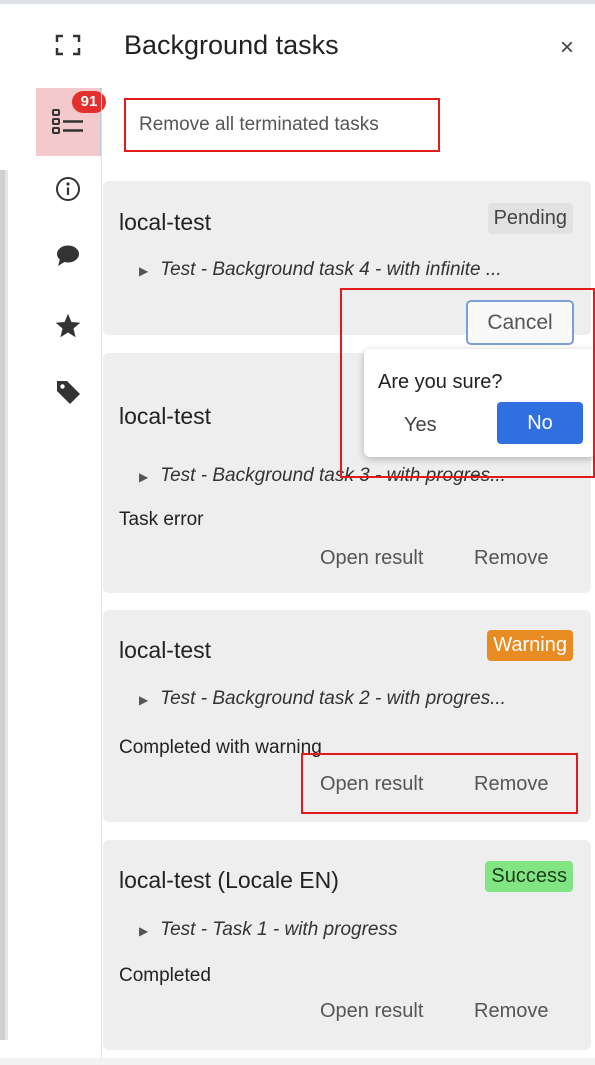  I want to click on task-item: ▶ Test - Task 1 - with progress, so click(354, 930).